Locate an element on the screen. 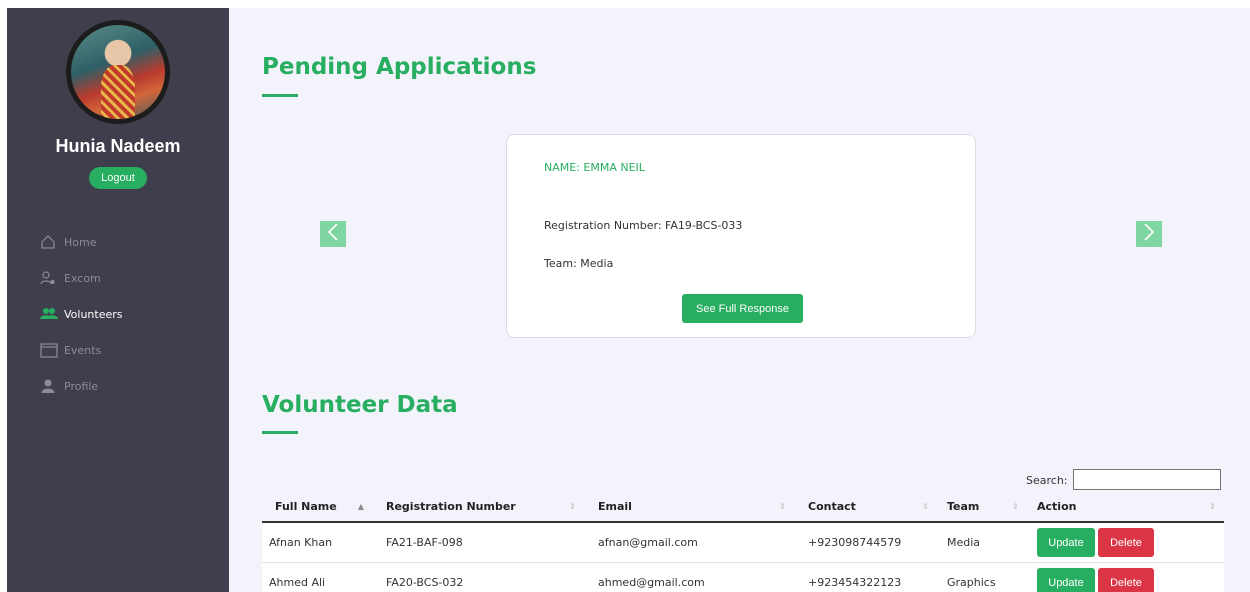 This screenshot has height=592, width=1250. applicant-team: Team: Media is located at coordinates (579, 263).